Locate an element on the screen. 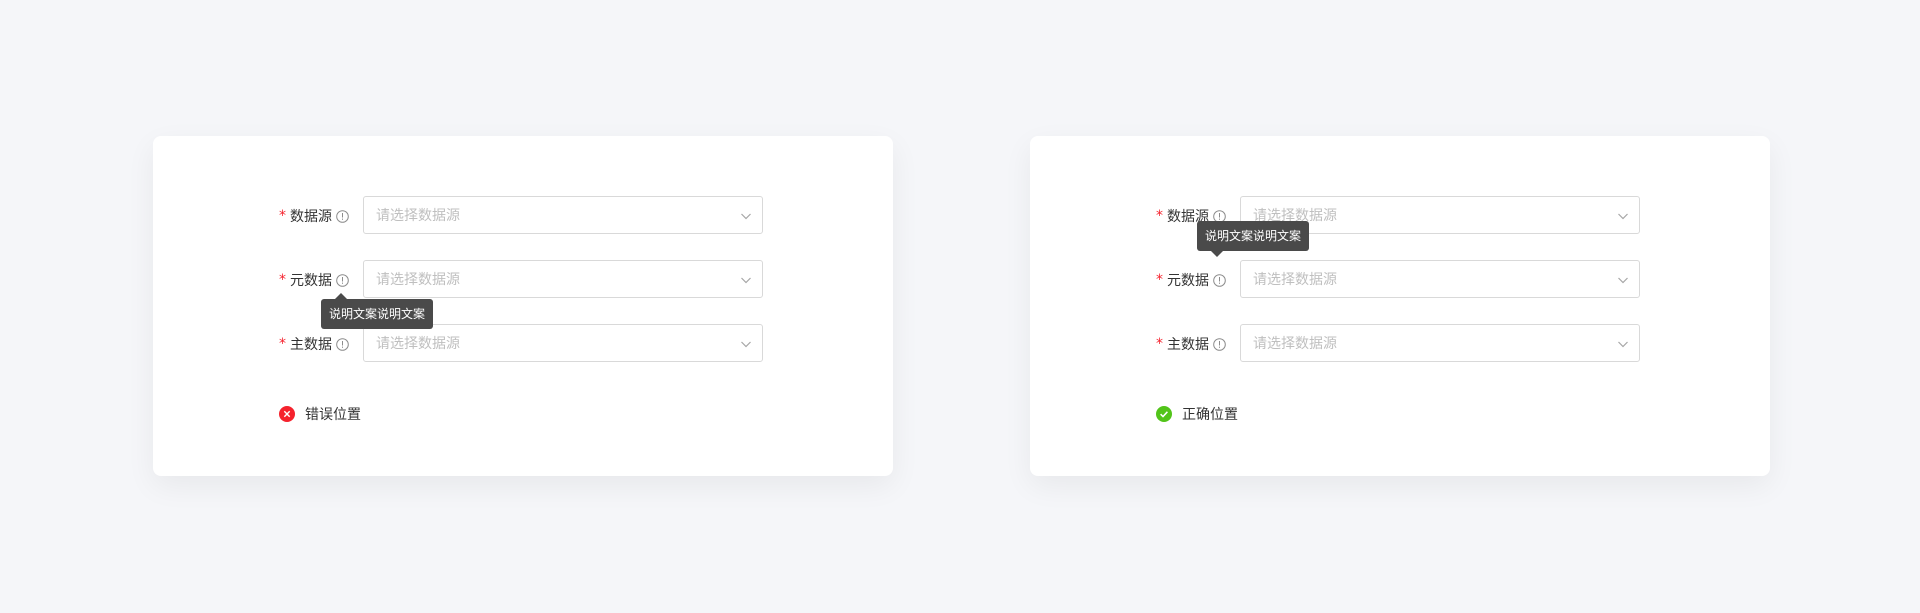  field-label-text: 数据源 is located at coordinates (311, 217).